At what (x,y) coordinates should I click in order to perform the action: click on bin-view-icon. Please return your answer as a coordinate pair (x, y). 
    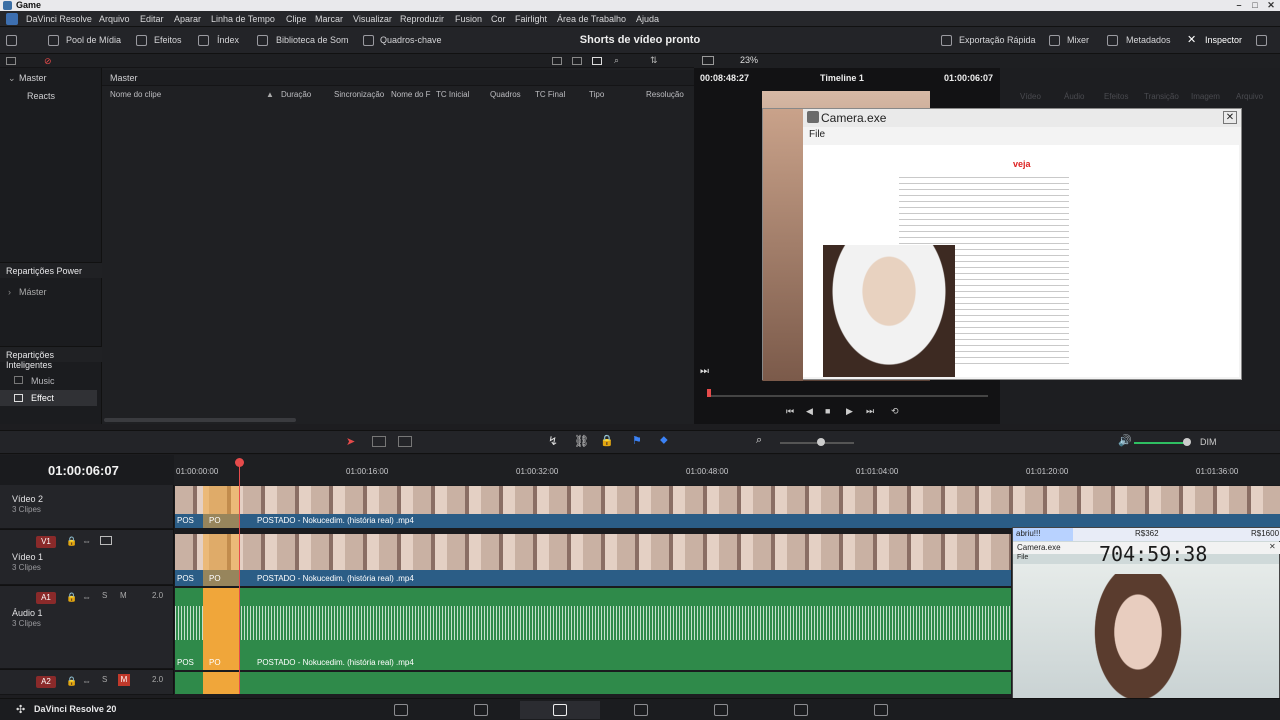
    Looking at the image, I should click on (11, 61).